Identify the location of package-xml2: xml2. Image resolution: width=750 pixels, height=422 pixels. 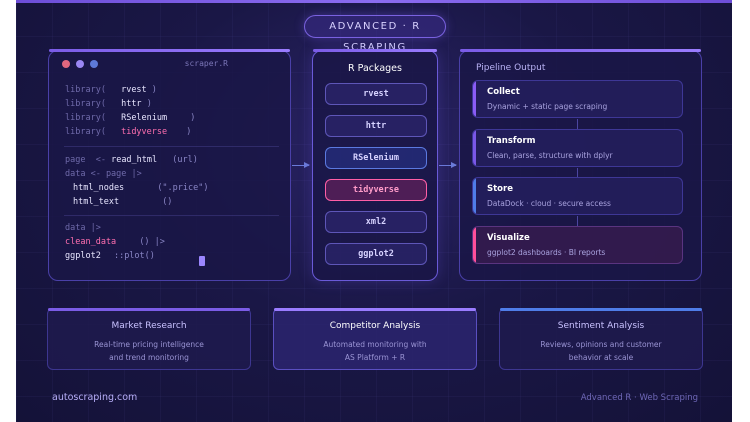
(376, 222).